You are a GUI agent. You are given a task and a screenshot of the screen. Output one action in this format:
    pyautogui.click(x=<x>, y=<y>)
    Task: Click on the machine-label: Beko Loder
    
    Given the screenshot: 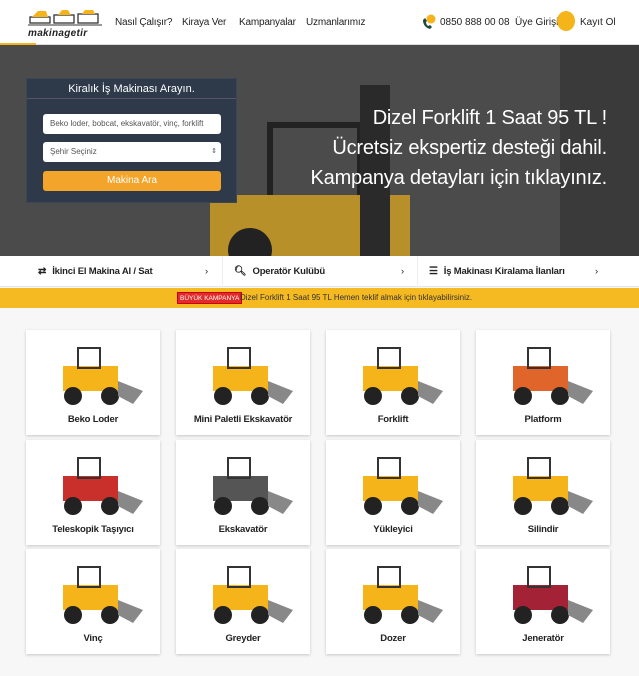 What is the action you would take?
    pyautogui.click(x=93, y=419)
    